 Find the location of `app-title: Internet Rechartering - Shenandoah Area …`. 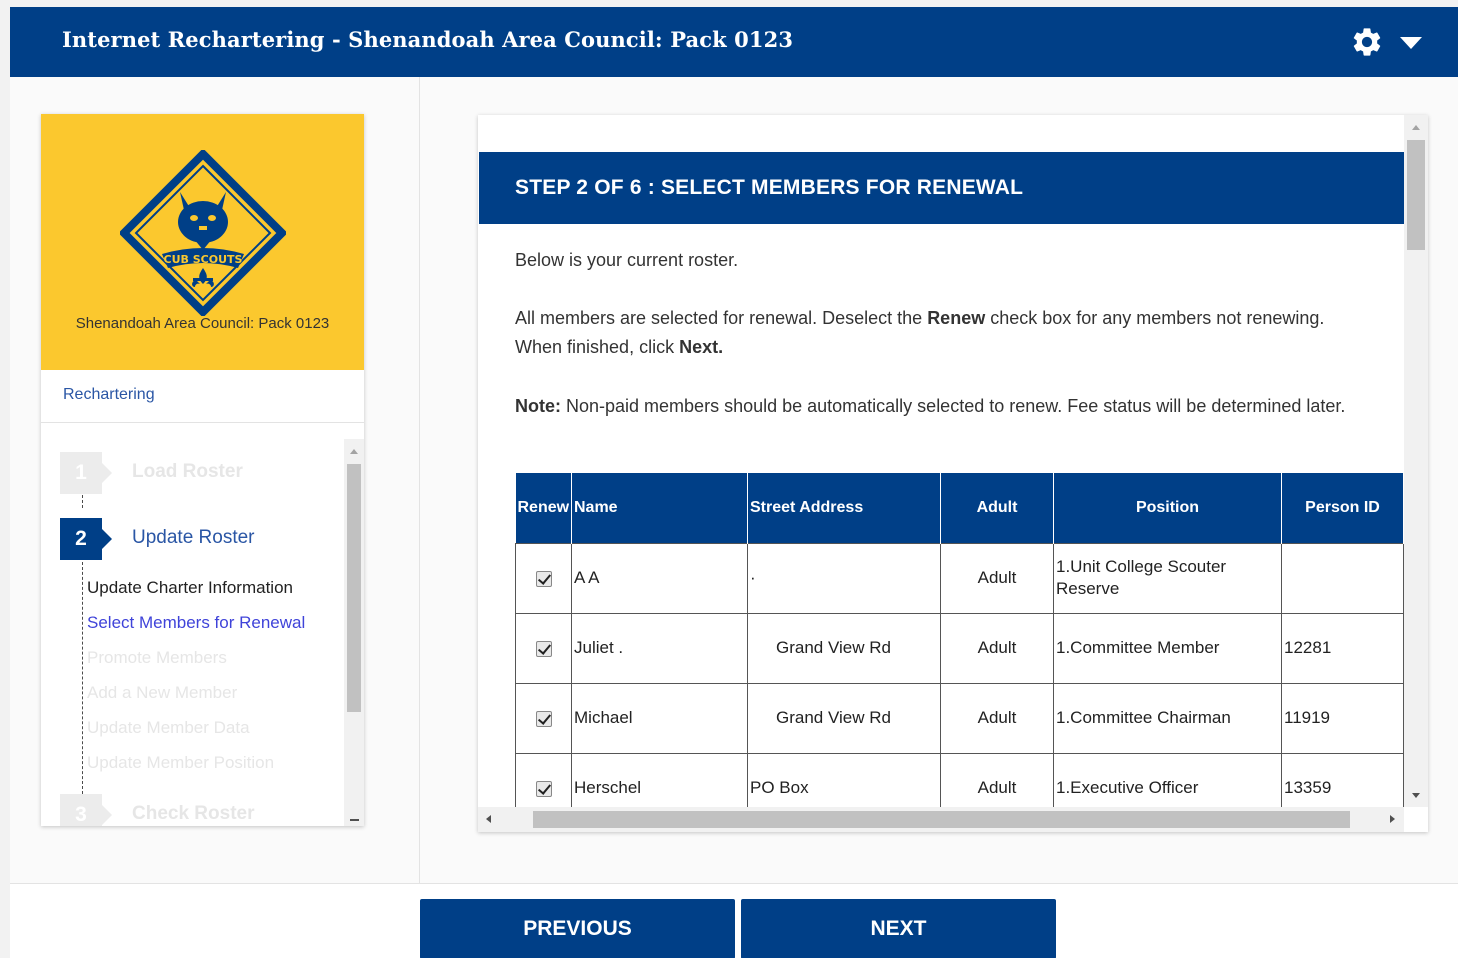

app-title: Internet Rechartering - Shenandoah Area … is located at coordinates (428, 39).